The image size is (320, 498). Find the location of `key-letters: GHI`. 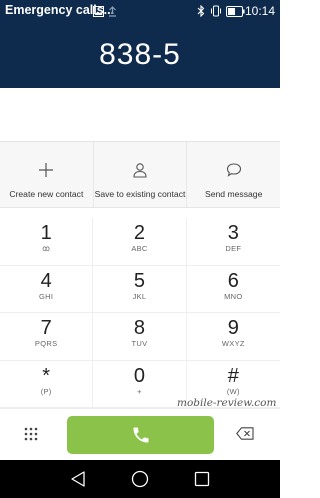

key-letters: GHI is located at coordinates (46, 296).